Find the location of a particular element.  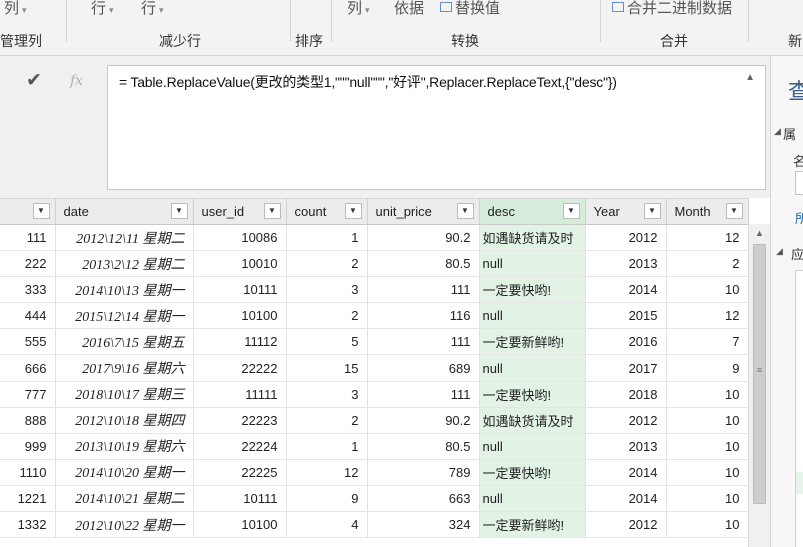

column-header-date: date ▼ is located at coordinates (124, 211).